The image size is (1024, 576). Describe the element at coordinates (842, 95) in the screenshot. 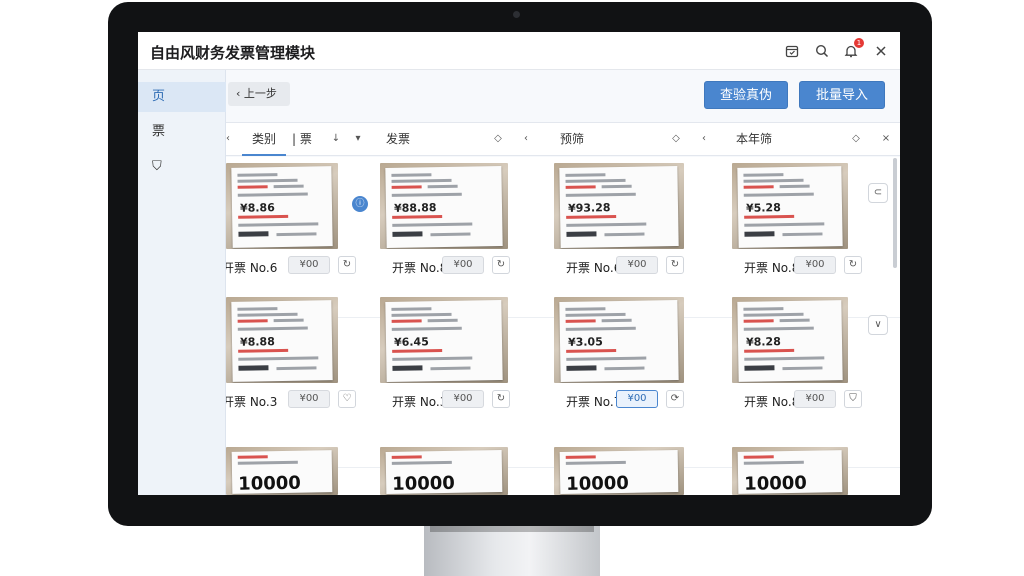

I see `batch-import-button: 批量导入` at that location.